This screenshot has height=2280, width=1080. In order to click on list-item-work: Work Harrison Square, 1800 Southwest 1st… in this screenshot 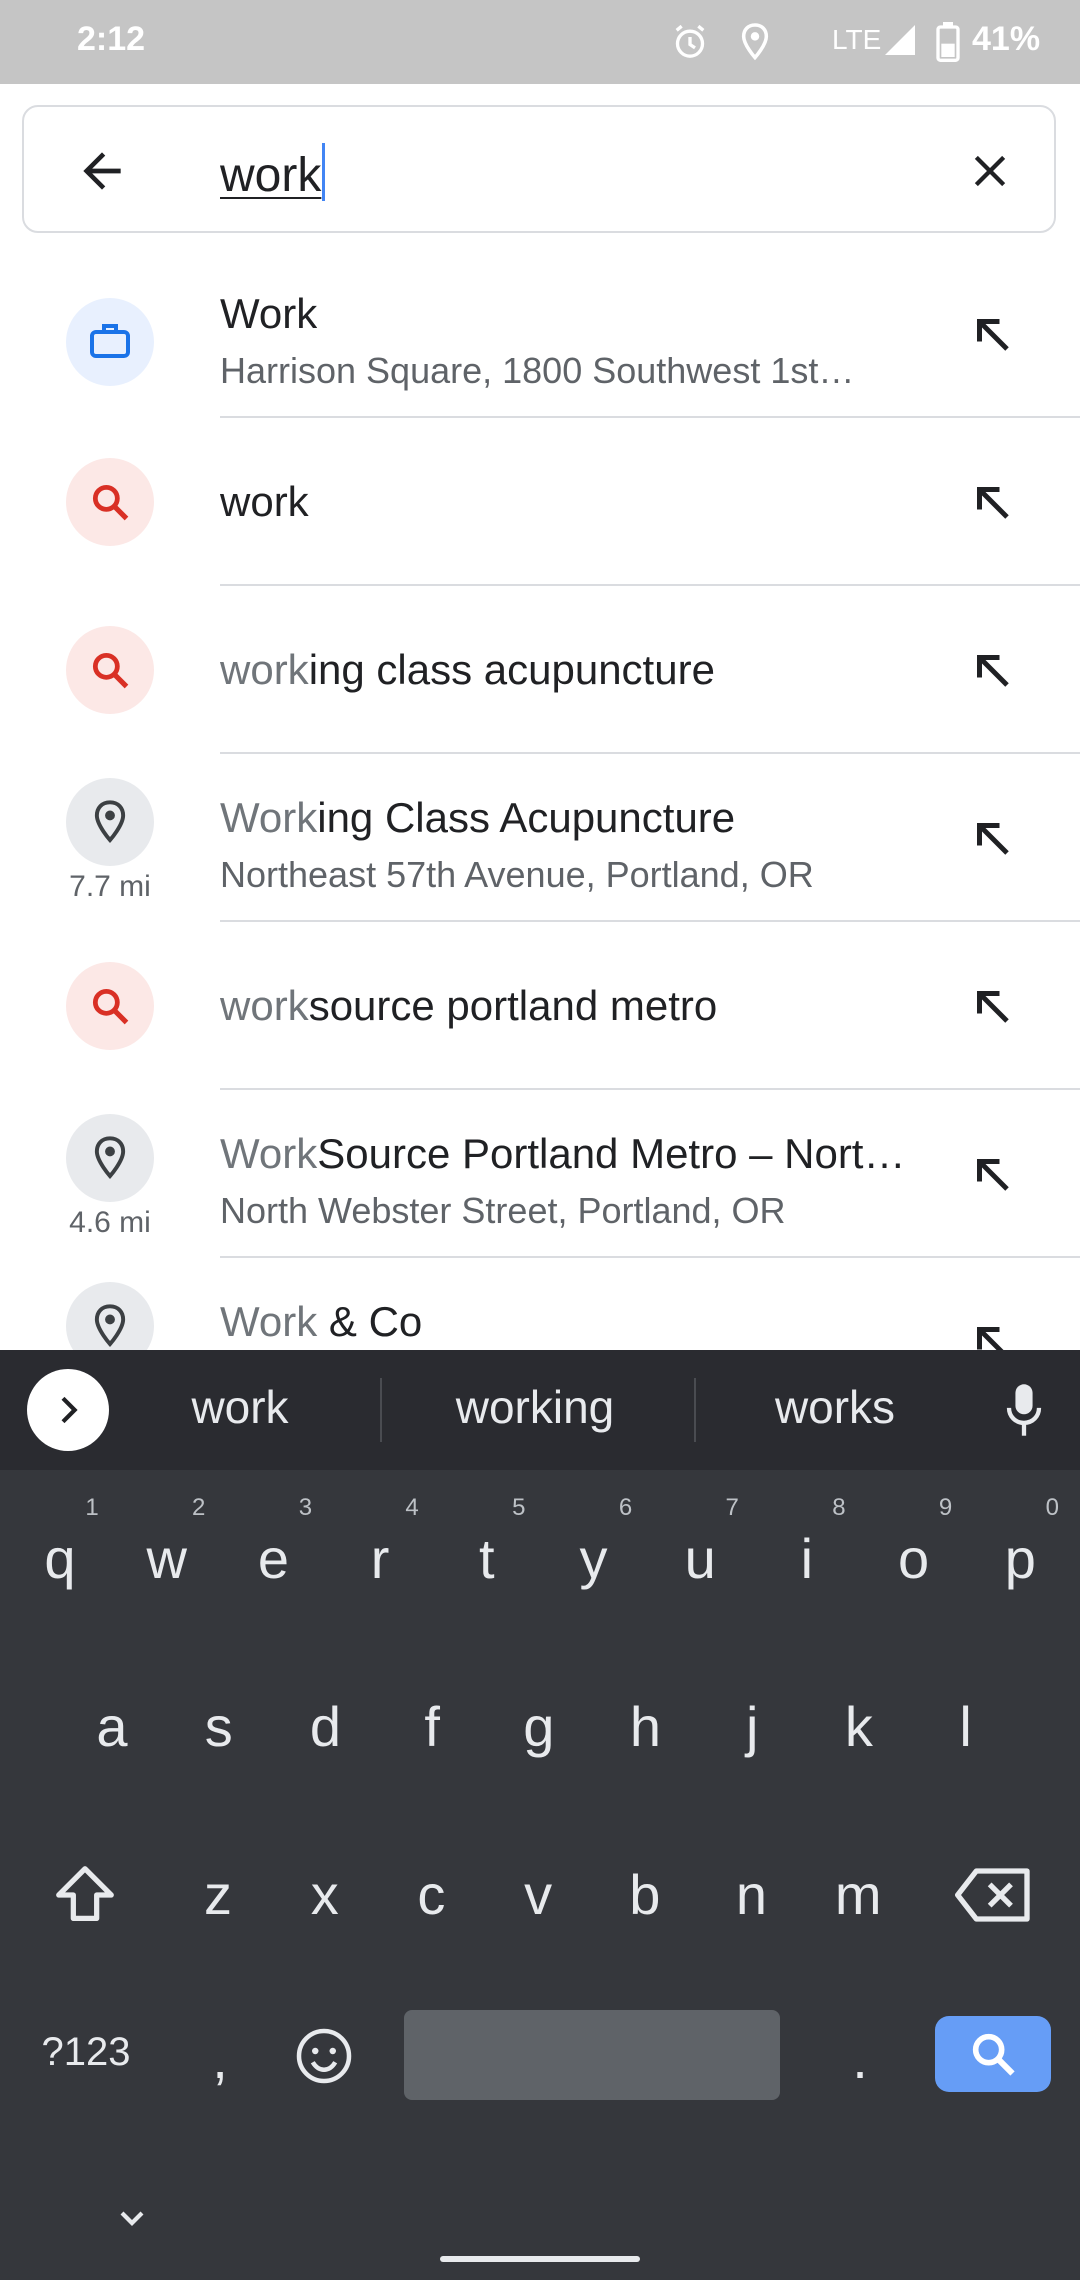, I will do `click(540, 334)`.